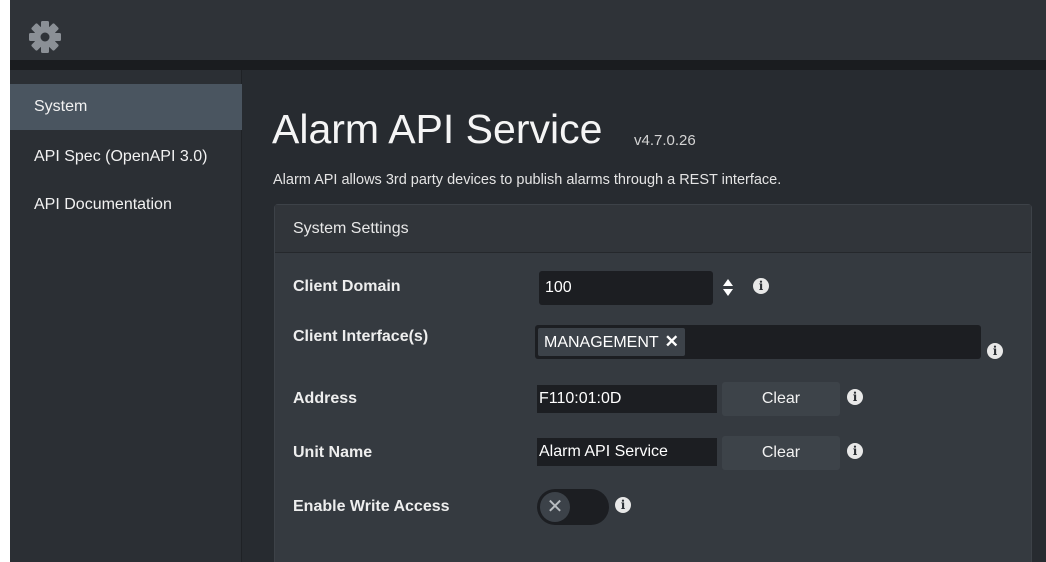 This screenshot has height=562, width=1046. Describe the element at coordinates (781, 399) in the screenshot. I see `address-clear-button: Clear` at that location.